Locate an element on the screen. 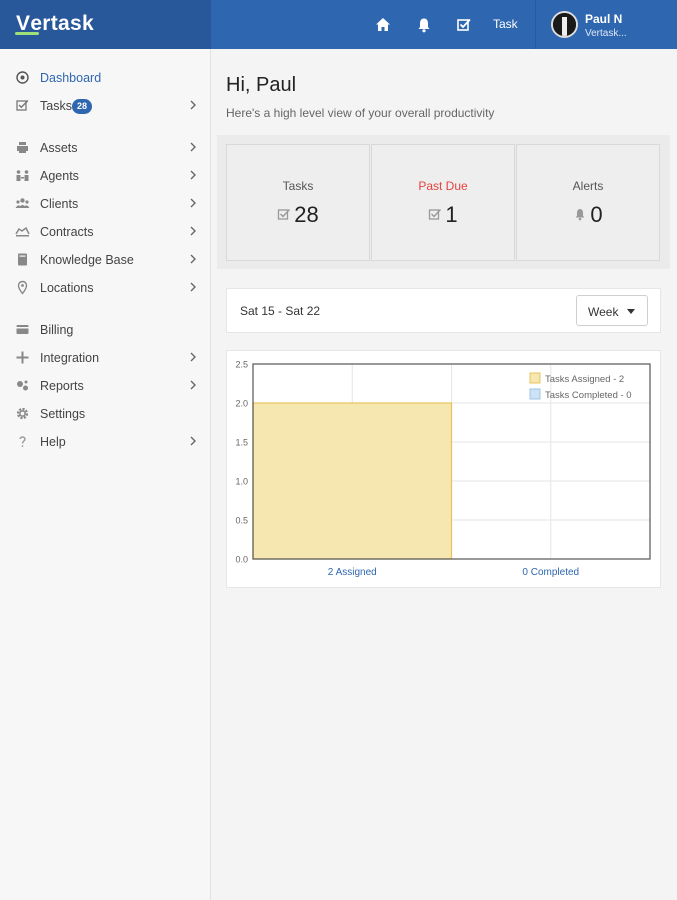  gear-icon is located at coordinates (22, 413).